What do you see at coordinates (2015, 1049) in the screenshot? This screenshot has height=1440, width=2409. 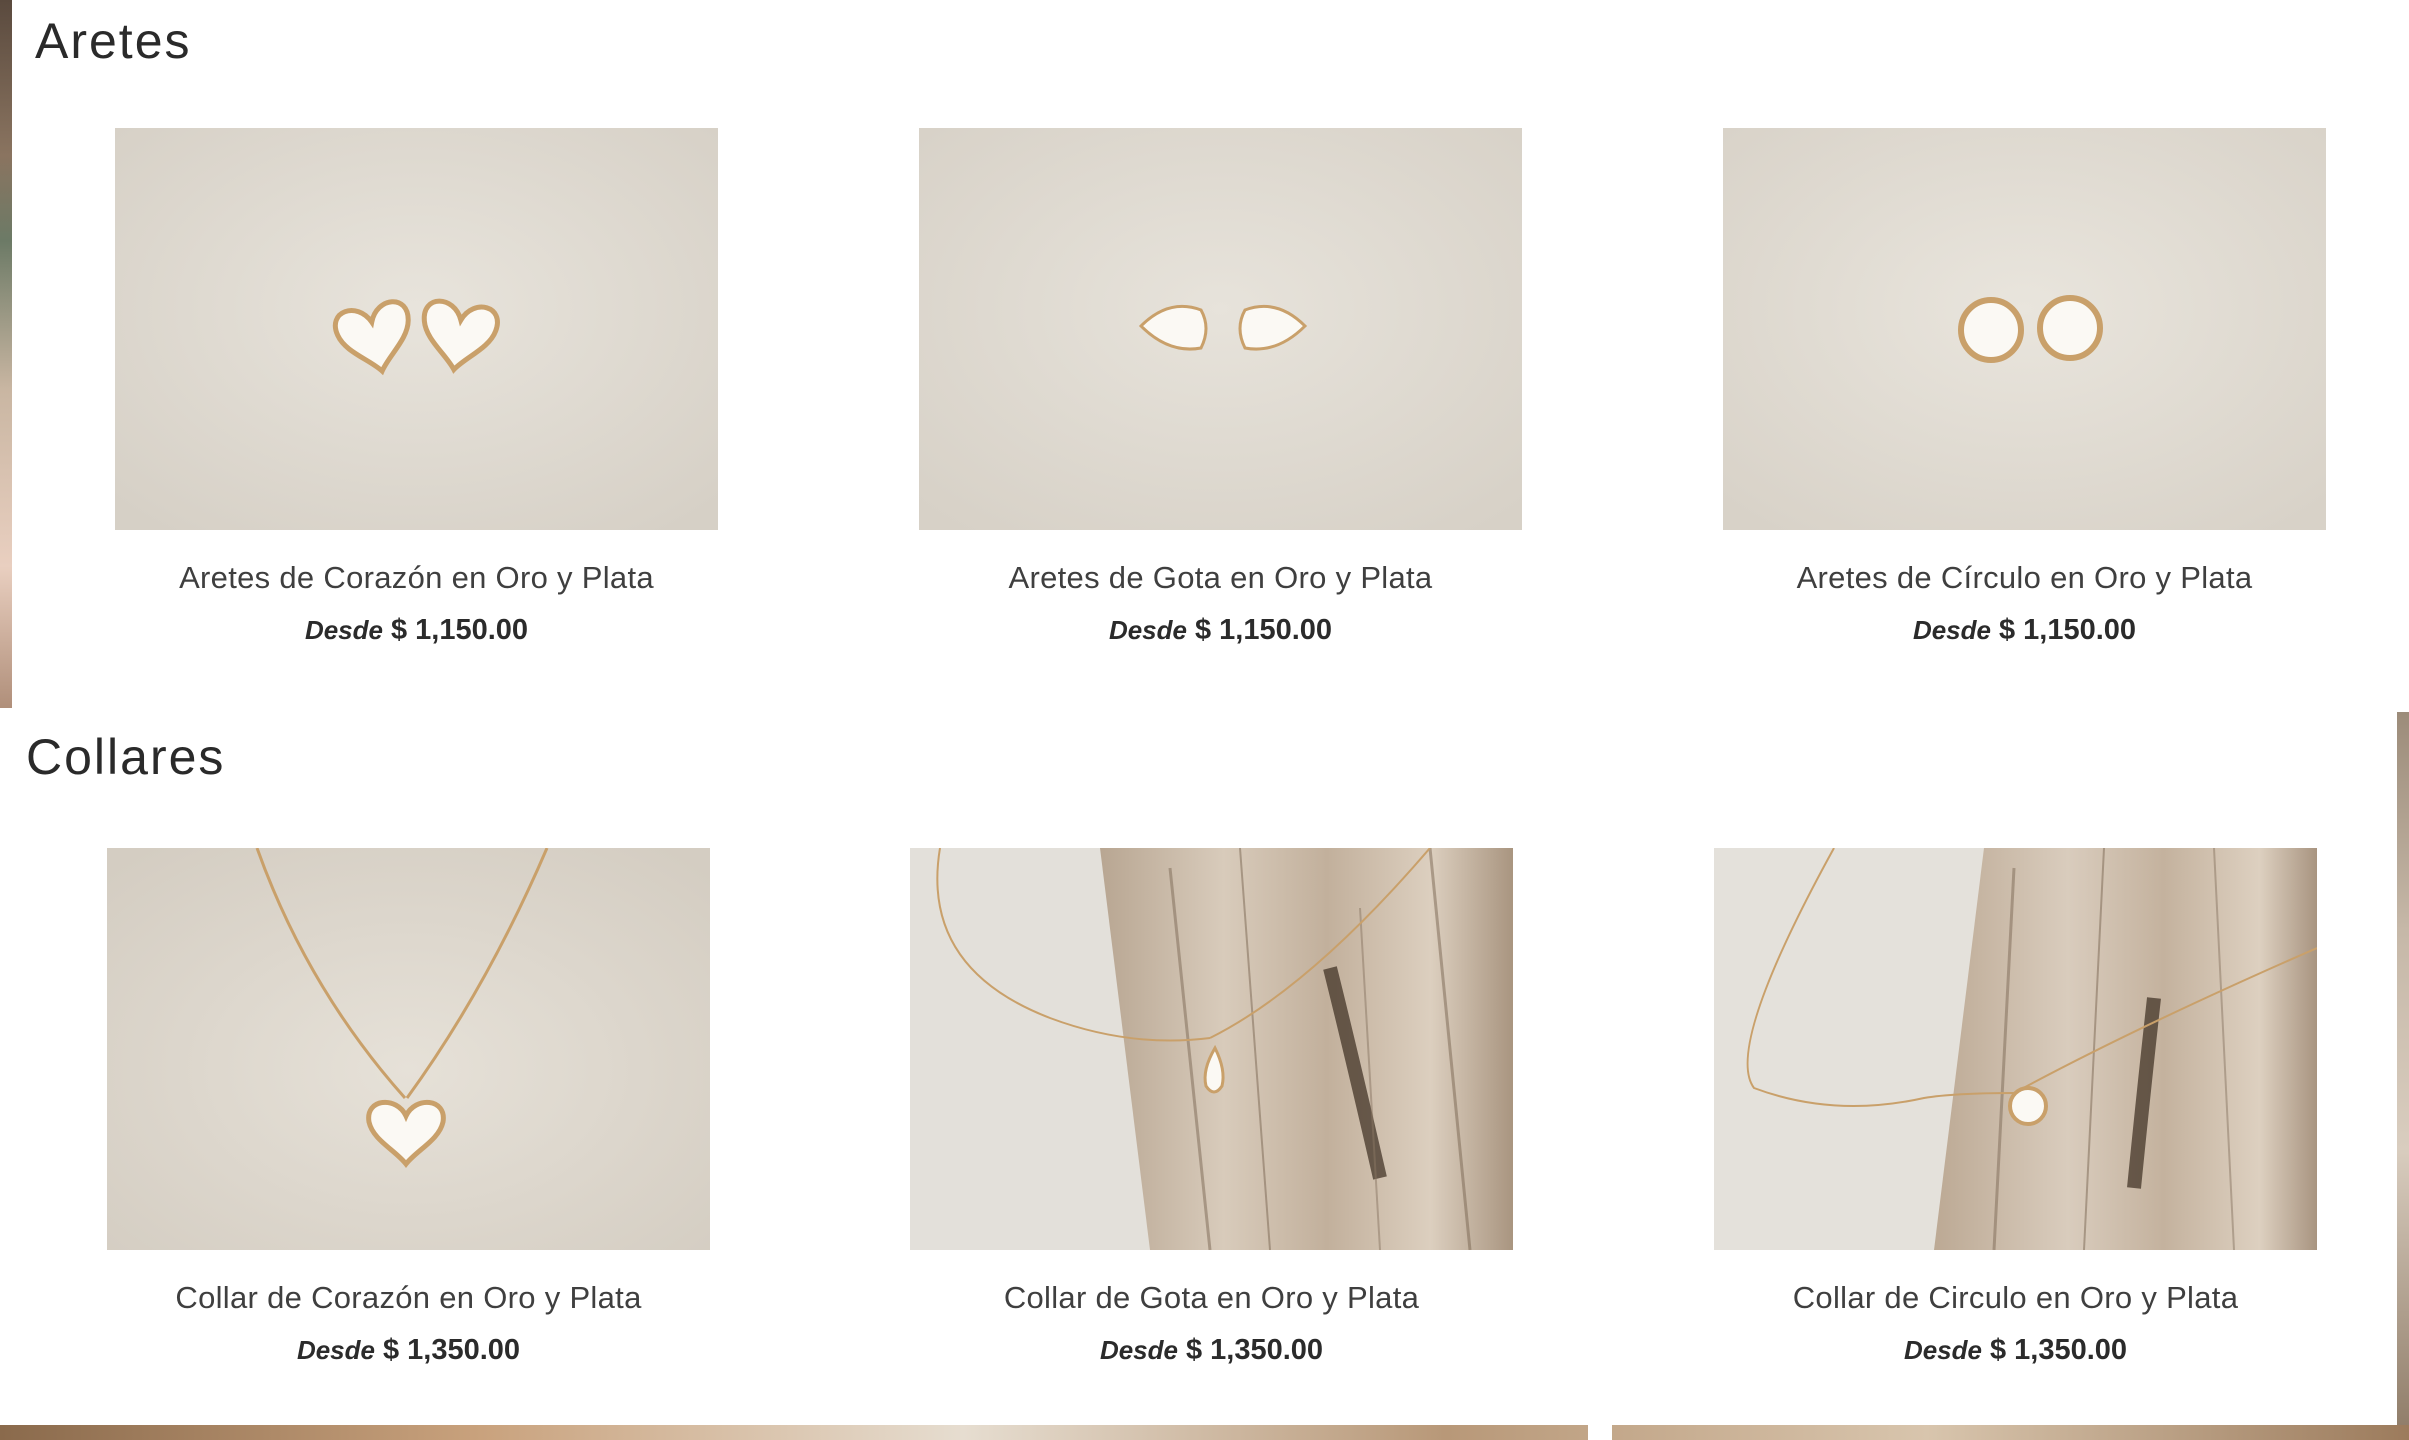 I see `circle-necklace-photo` at bounding box center [2015, 1049].